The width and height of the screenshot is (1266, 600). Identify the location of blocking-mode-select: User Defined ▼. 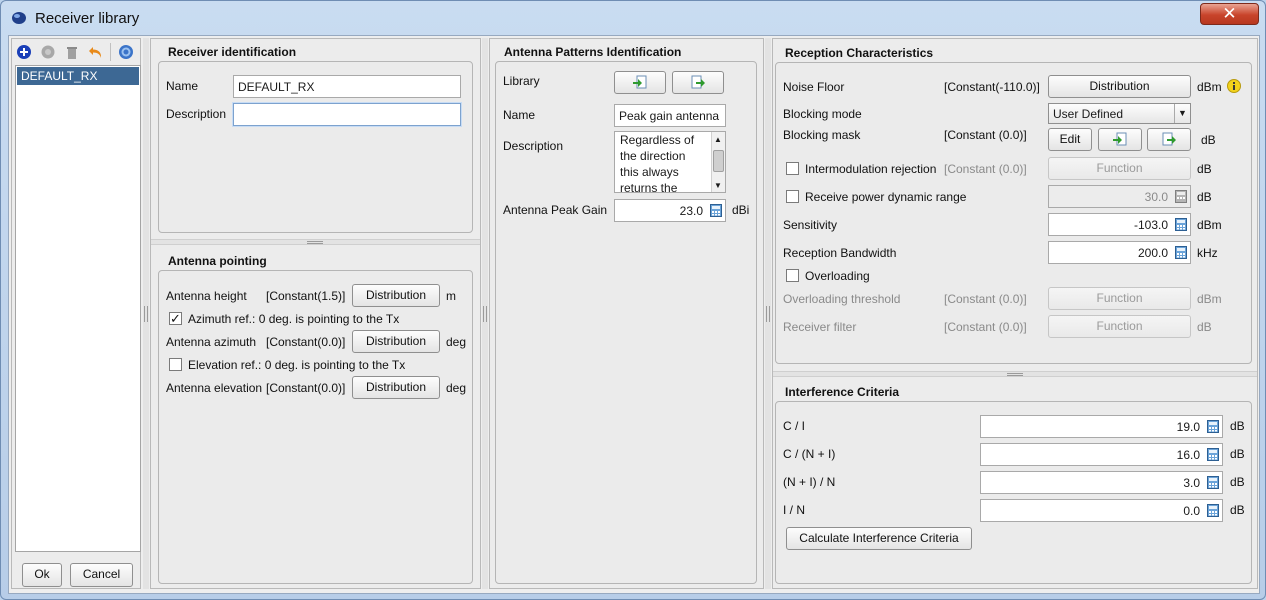
(1119, 113).